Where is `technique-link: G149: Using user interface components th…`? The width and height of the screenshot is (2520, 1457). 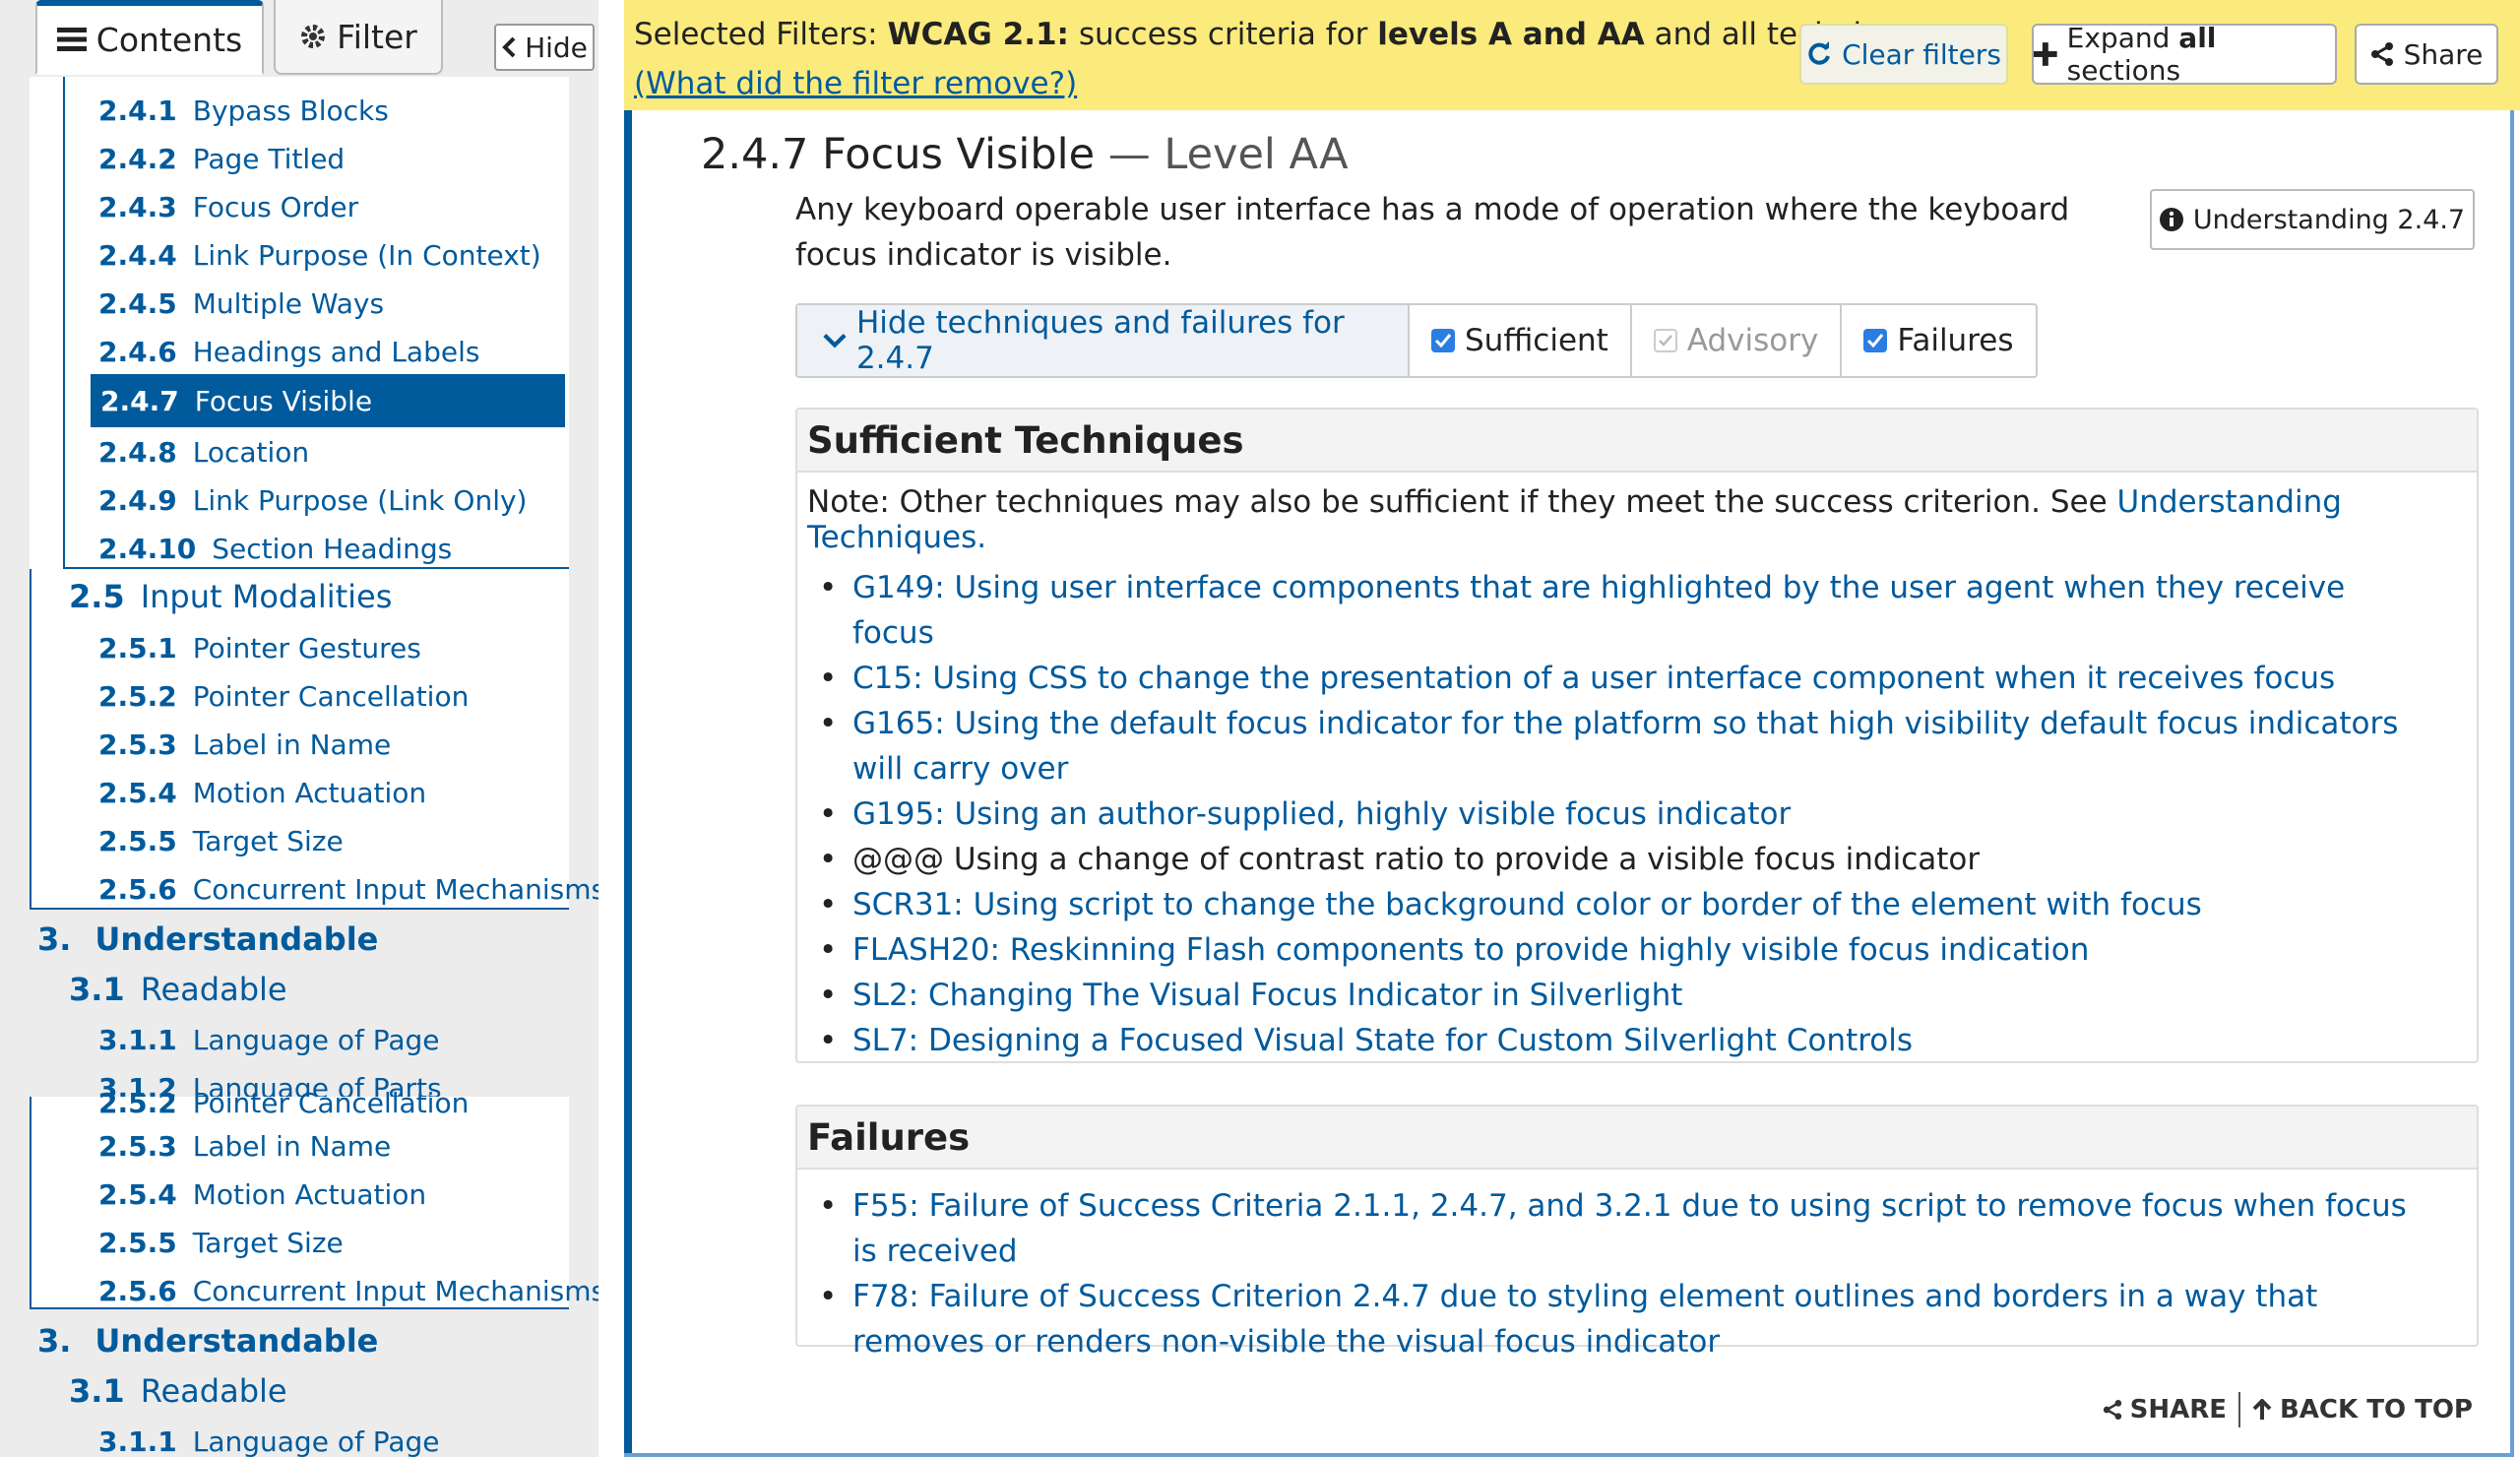 technique-link: G149: Using user interface components th… is located at coordinates (1623, 610).